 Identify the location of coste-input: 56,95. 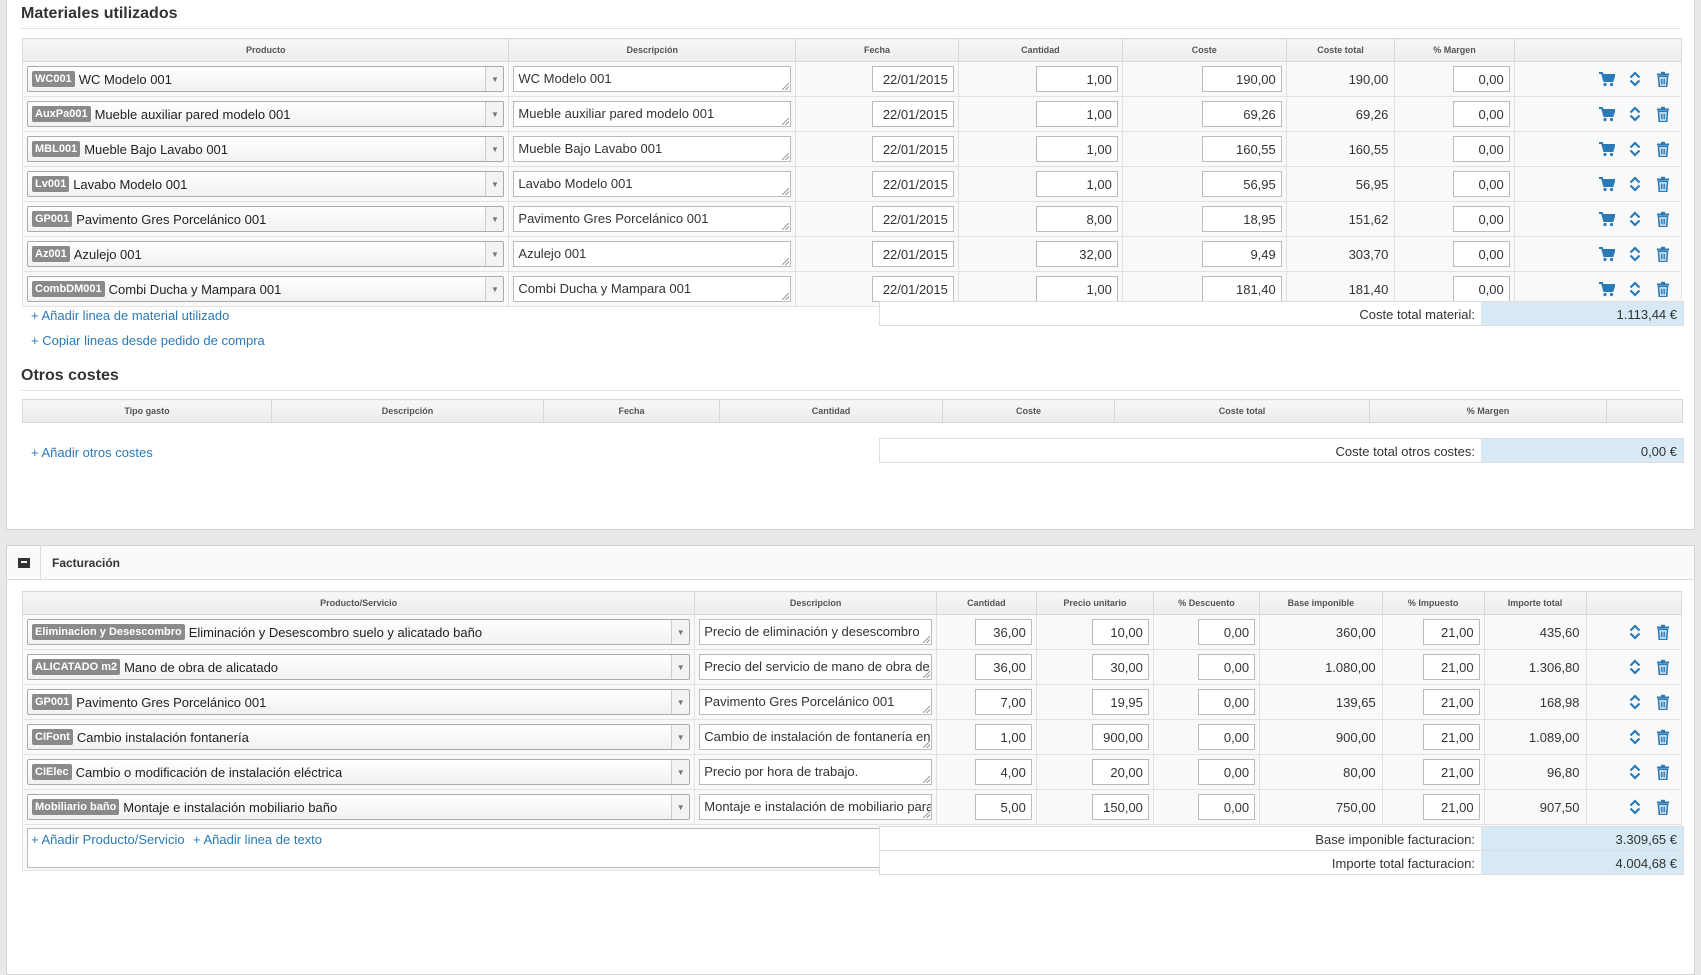
(1241, 184).